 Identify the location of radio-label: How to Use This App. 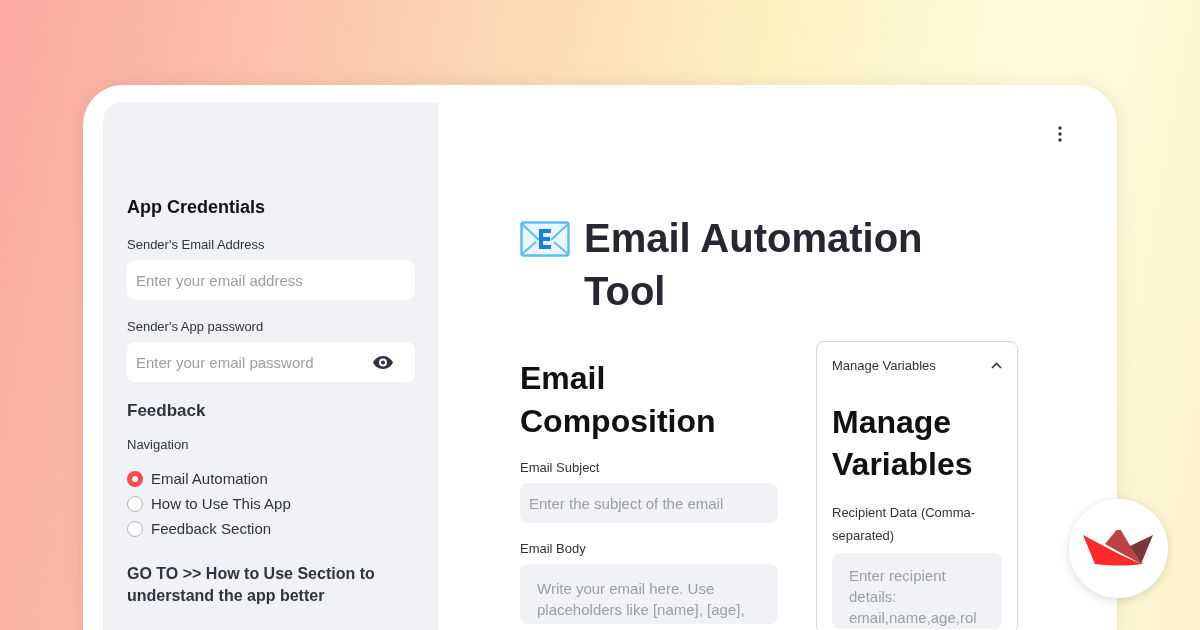
(221, 503).